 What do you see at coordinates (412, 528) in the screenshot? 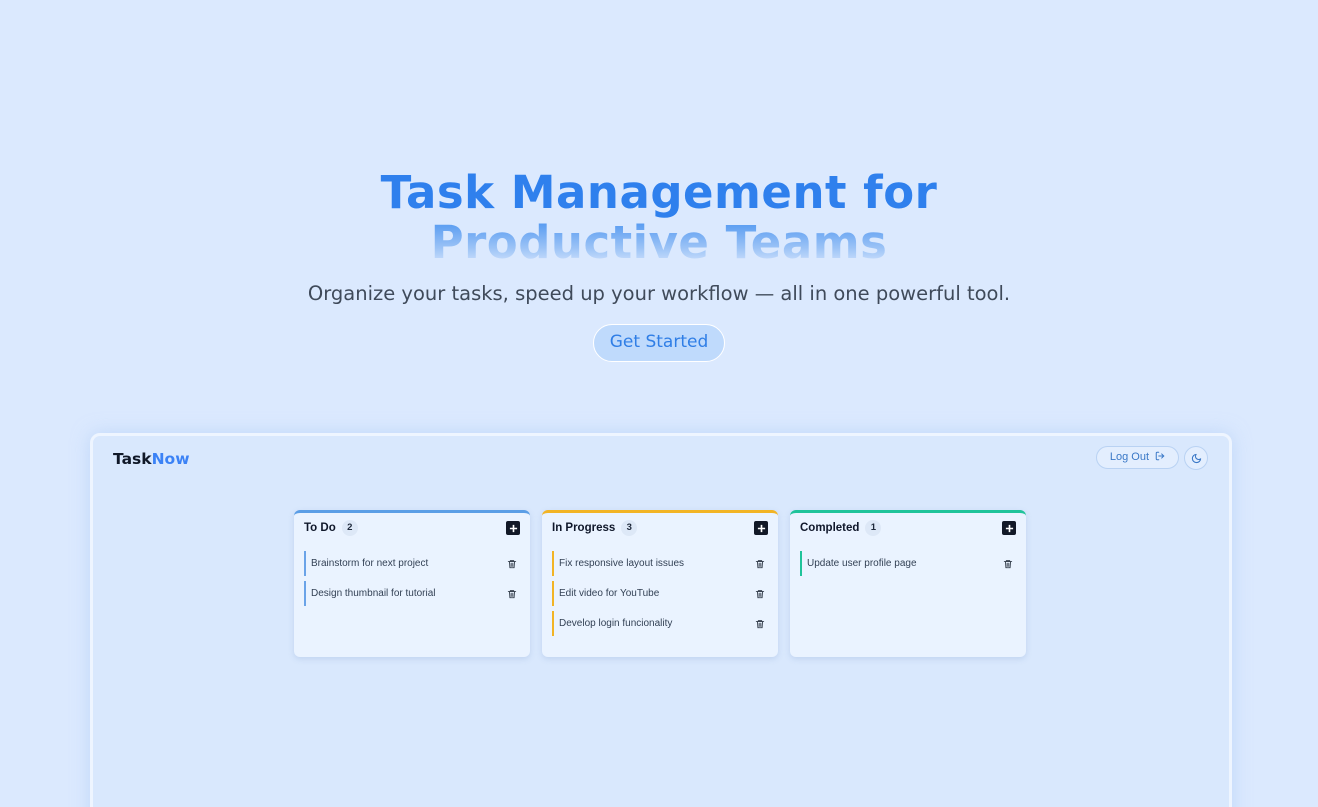
I see `column-header: To Do 2` at bounding box center [412, 528].